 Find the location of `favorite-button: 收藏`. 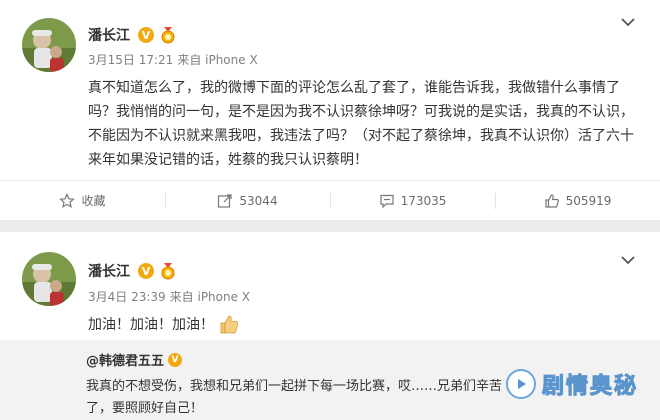

favorite-button: 收藏 is located at coordinates (82, 200).